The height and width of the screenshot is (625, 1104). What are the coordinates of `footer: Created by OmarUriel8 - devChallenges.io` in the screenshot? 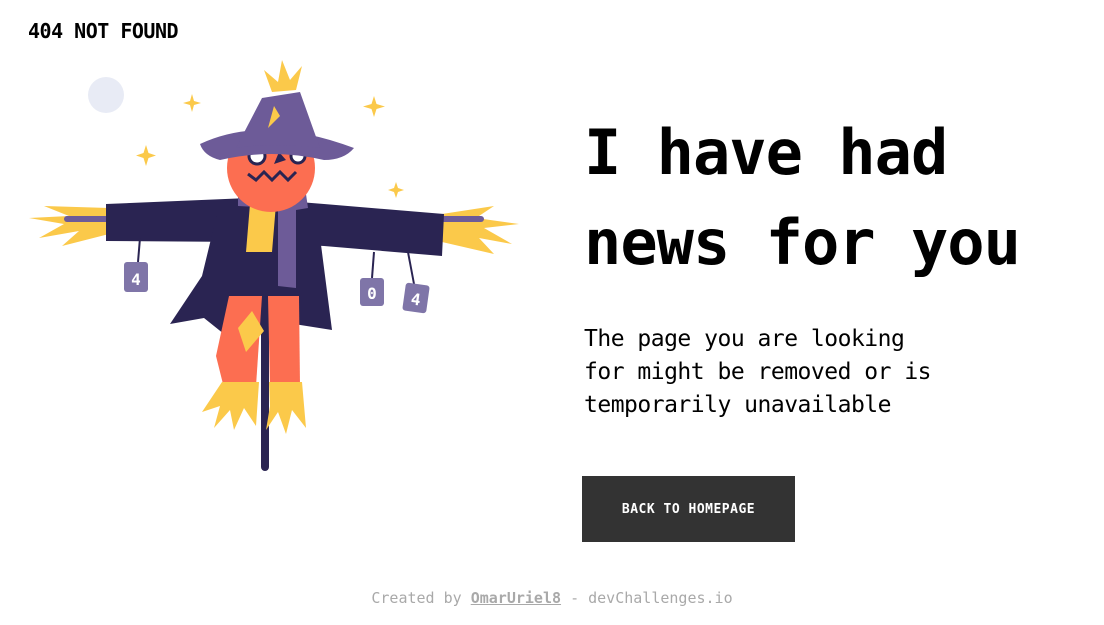 It's located at (552, 598).